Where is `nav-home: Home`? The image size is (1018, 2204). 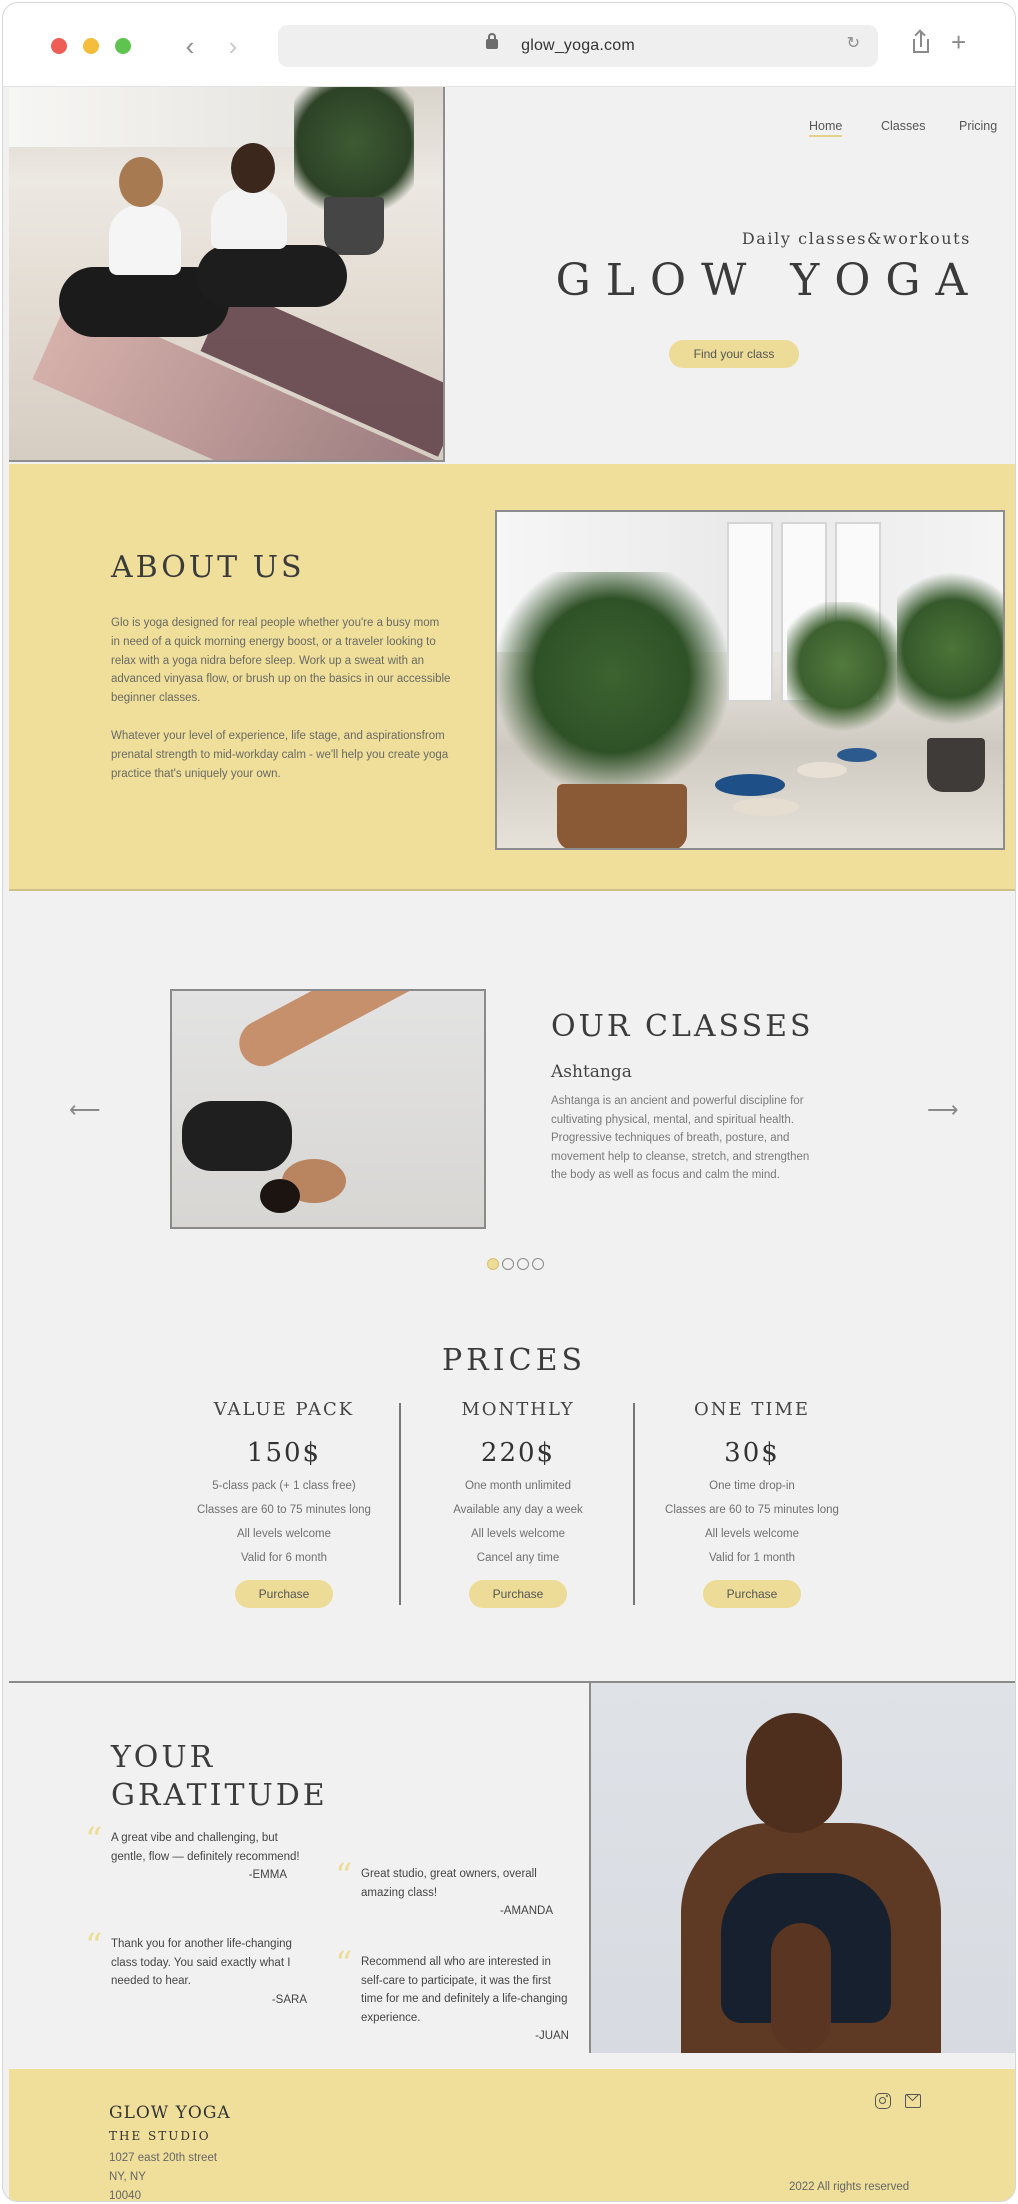
nav-home: Home is located at coordinates (826, 128).